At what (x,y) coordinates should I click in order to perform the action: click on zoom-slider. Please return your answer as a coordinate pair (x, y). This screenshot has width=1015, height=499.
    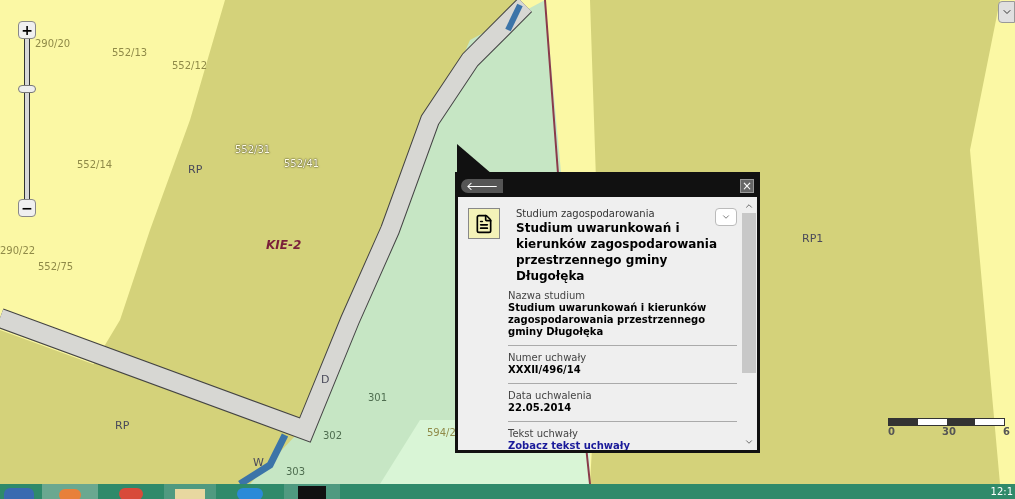
    Looking at the image, I should click on (27, 119).